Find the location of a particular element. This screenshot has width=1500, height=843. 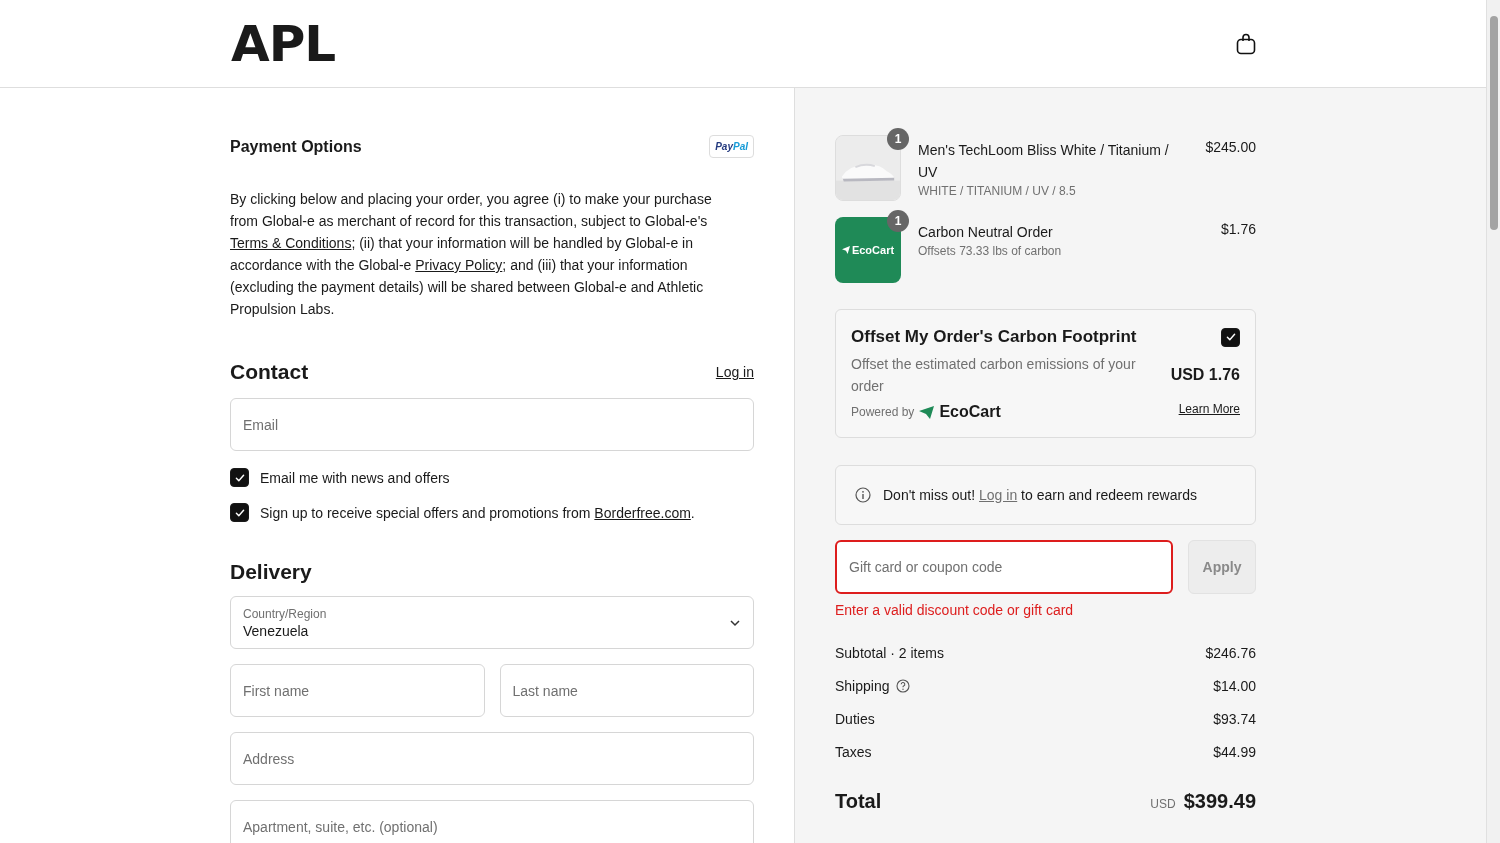

summary-label: Duties is located at coordinates (855, 718).